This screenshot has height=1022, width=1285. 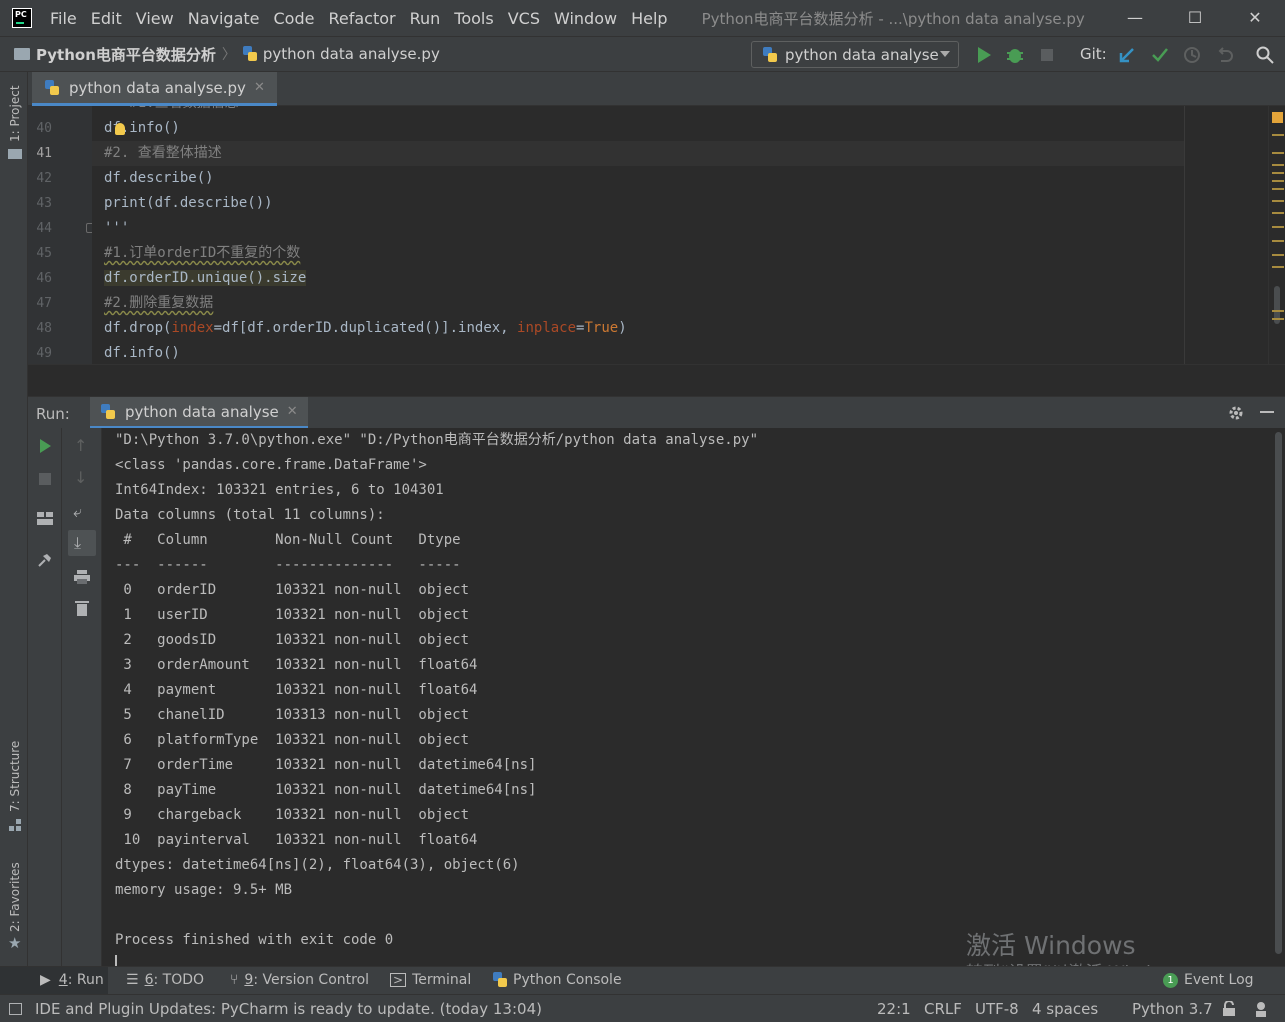 I want to click on print-icon, so click(x=82, y=577).